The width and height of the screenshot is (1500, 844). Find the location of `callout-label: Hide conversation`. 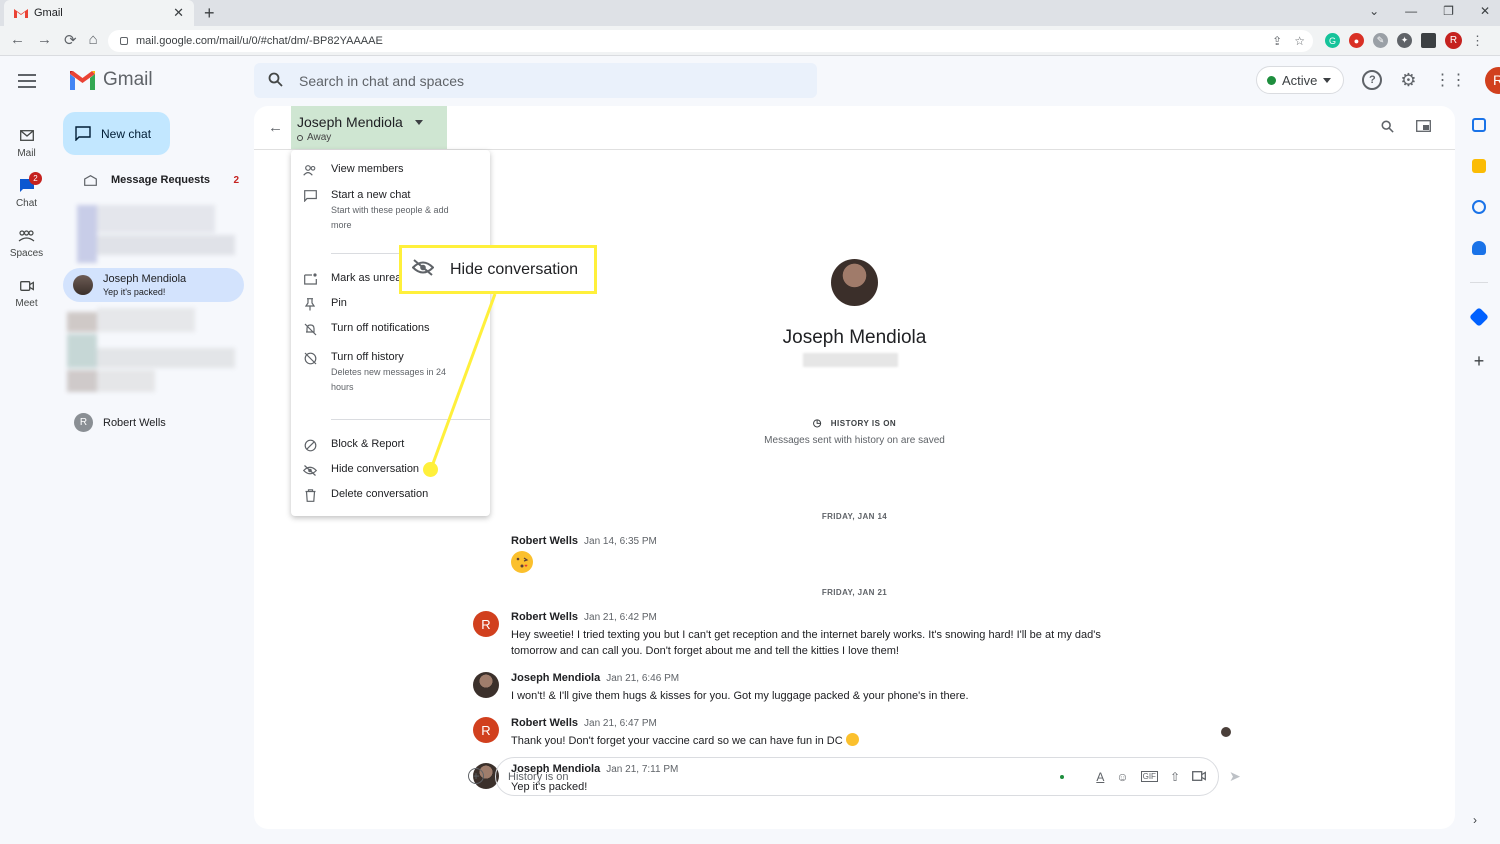

callout-label: Hide conversation is located at coordinates (514, 269).